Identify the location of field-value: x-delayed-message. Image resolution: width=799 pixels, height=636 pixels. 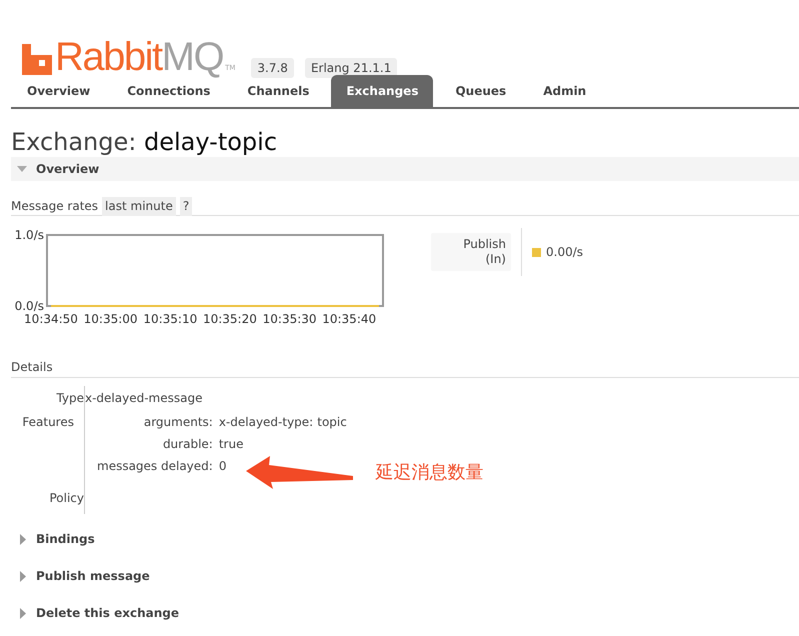
(143, 398).